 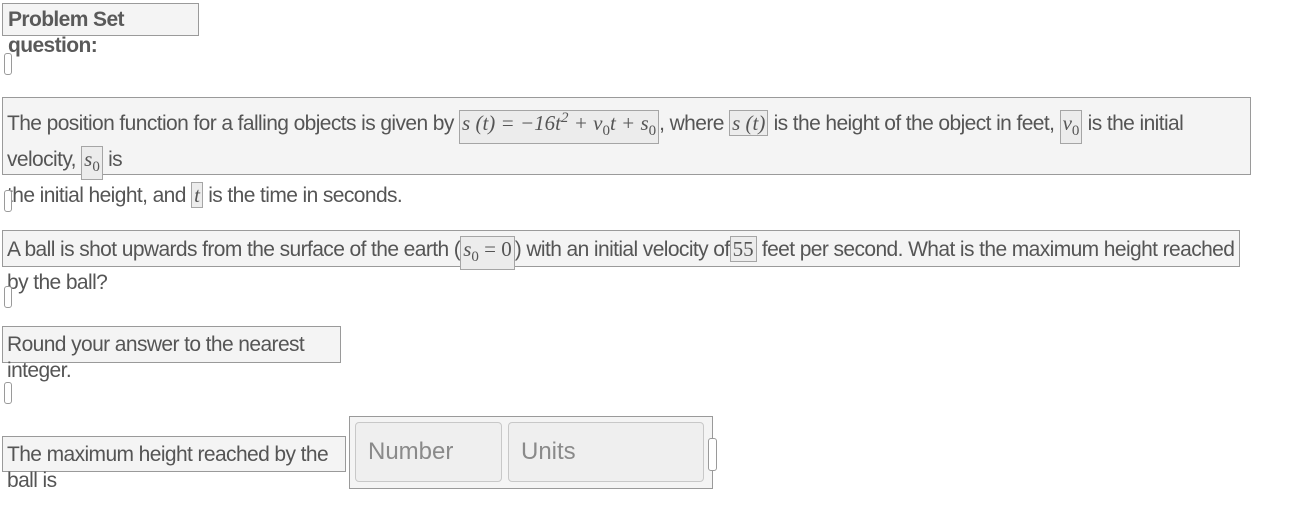 I want to click on answer-input-group, so click(x=531, y=452).